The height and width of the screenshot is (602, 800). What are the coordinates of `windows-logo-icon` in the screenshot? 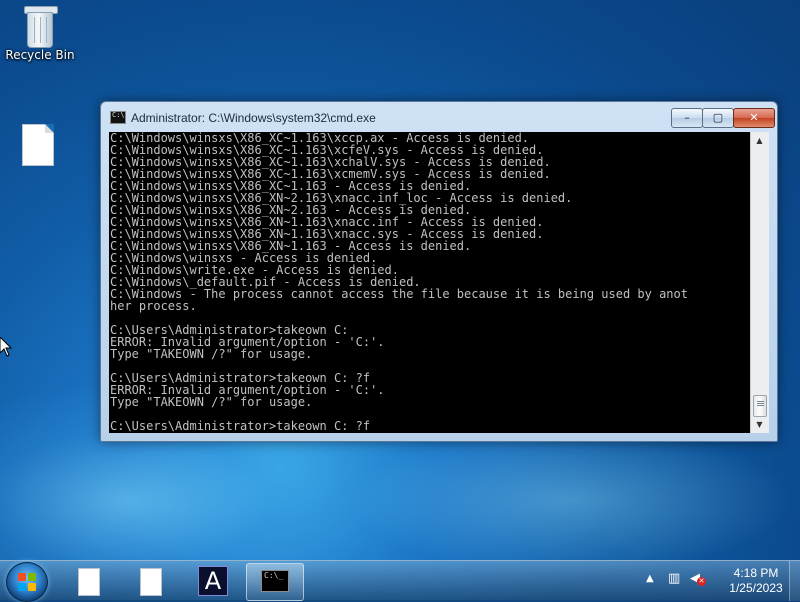 It's located at (27, 582).